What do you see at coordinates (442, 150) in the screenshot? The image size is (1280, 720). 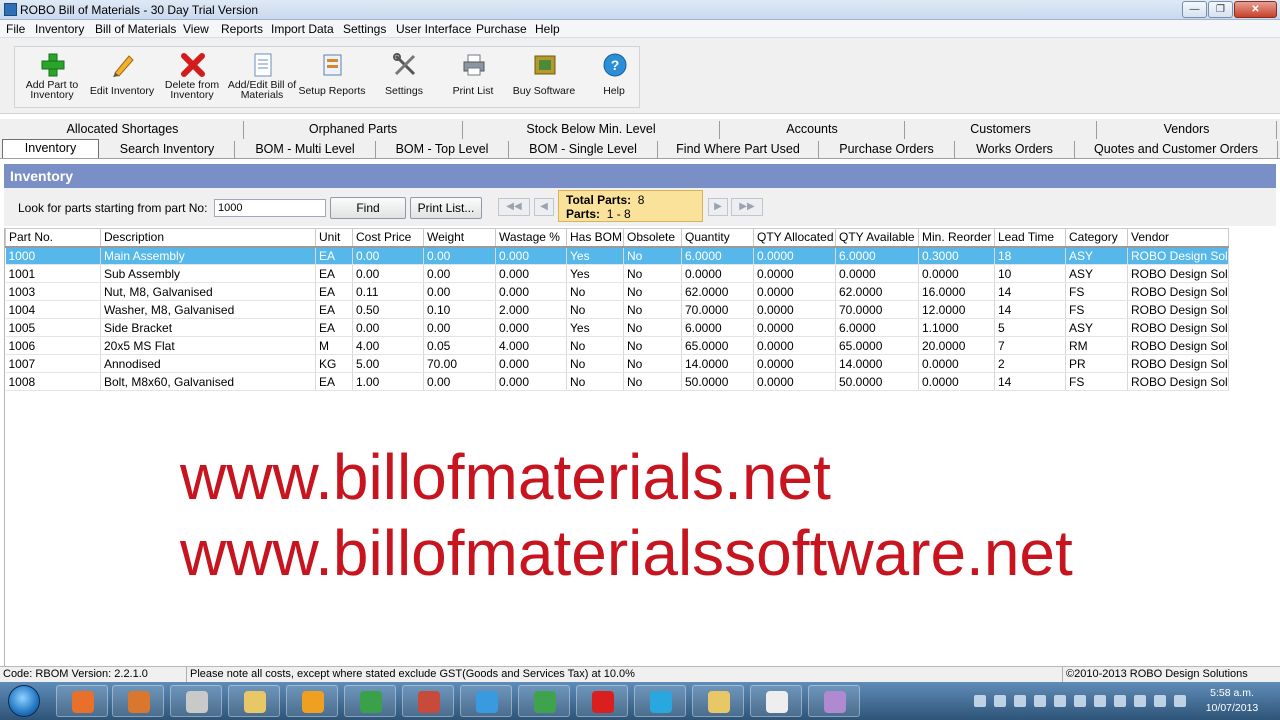 I see `tab-bom-top-level: BOM - Top Level` at bounding box center [442, 150].